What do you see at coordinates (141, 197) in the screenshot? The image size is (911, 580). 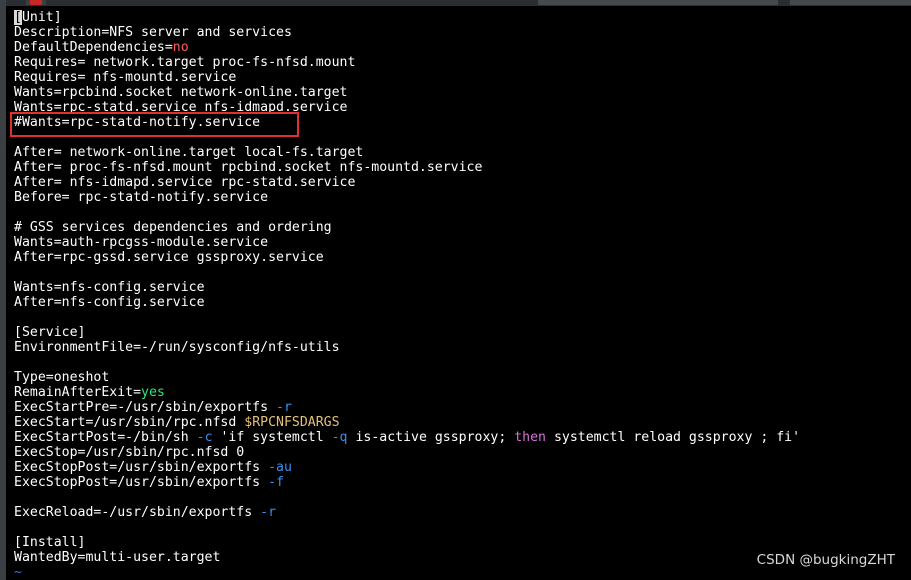 I see `code-token: Before= rpc-statd-notify.service` at bounding box center [141, 197].